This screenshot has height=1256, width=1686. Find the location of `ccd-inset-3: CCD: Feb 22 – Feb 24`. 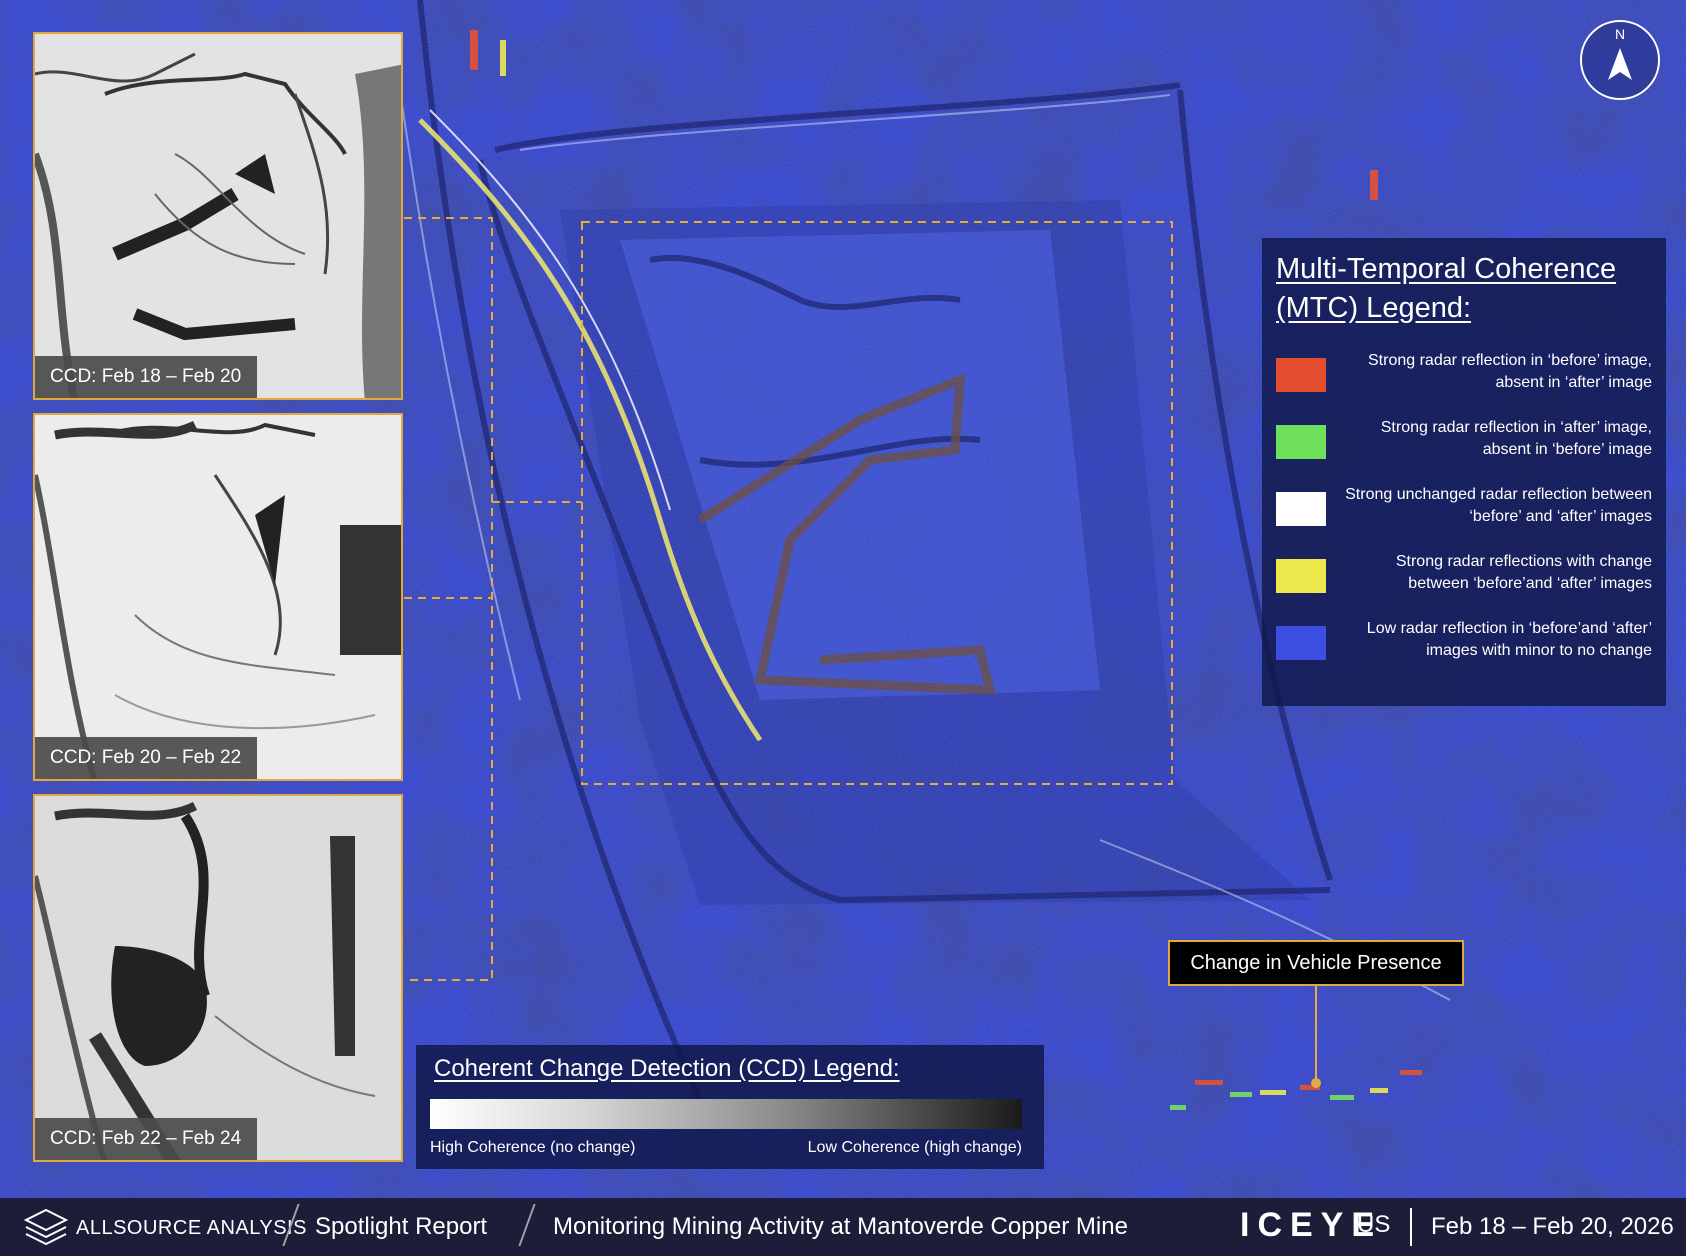

ccd-inset-3: CCD: Feb 22 – Feb 24 is located at coordinates (218, 978).